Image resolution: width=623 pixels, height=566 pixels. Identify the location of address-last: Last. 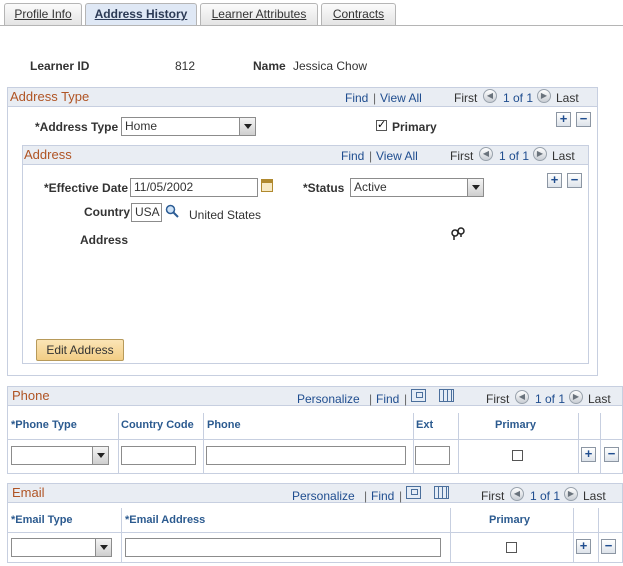
(563, 156).